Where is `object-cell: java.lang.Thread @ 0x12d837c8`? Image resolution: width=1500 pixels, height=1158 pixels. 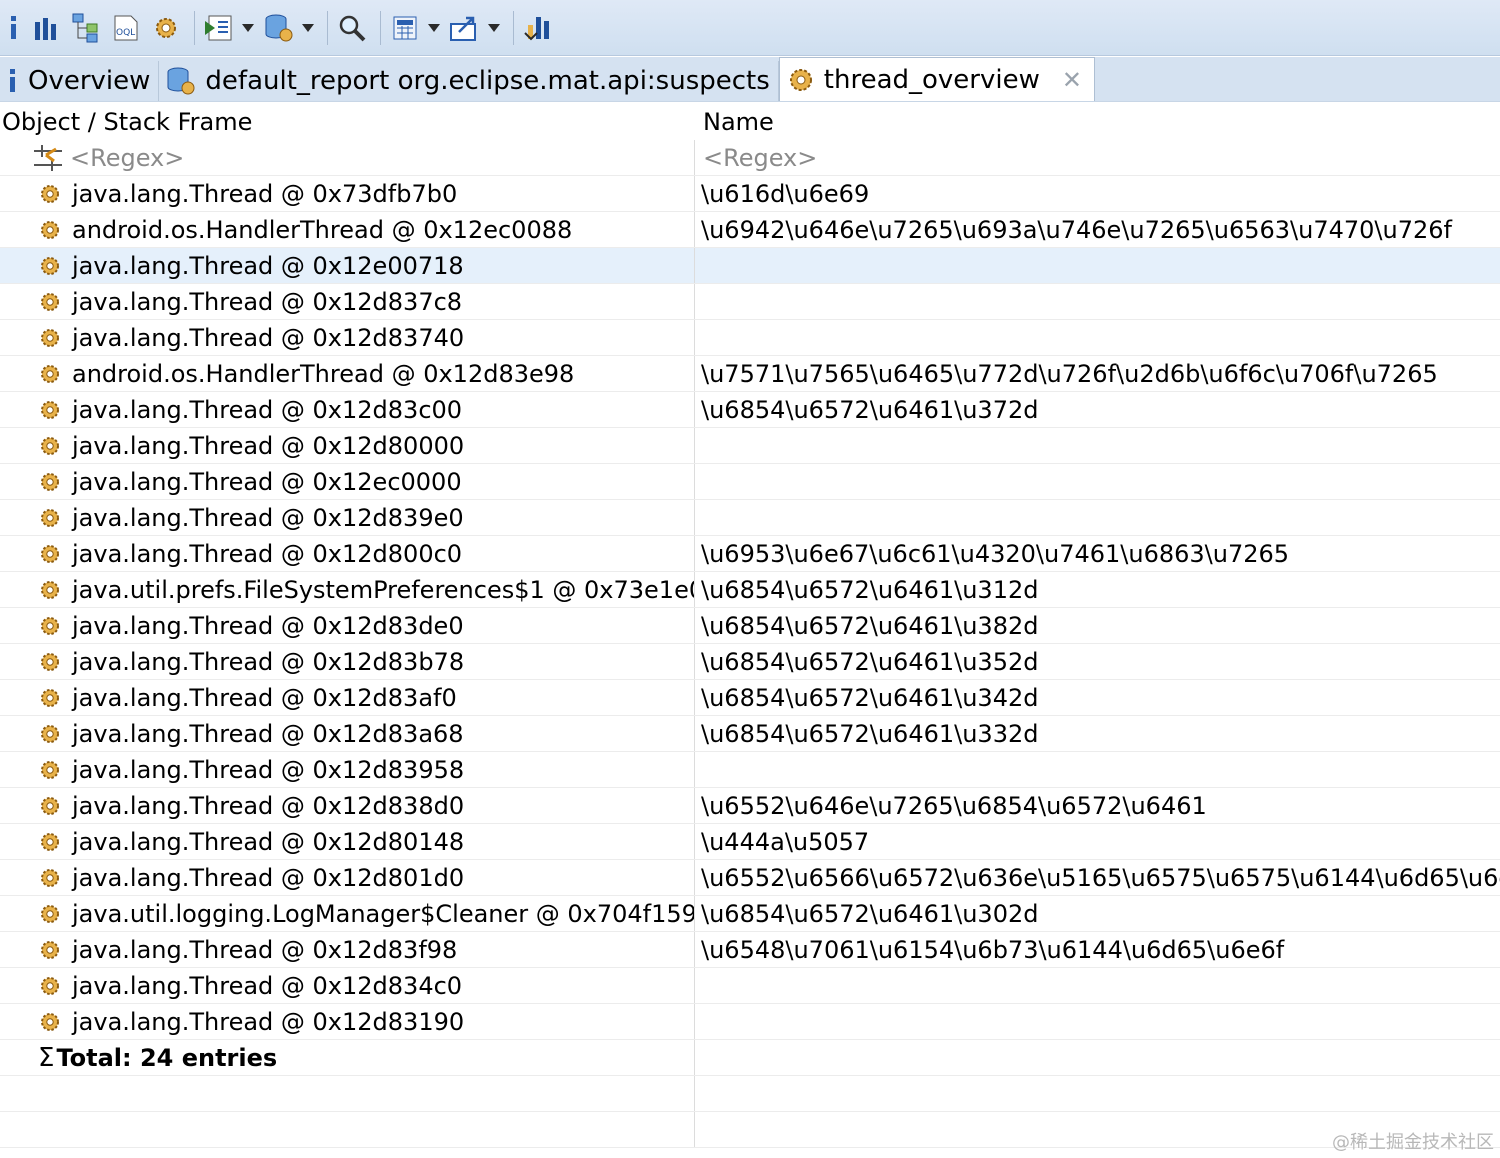
object-cell: java.lang.Thread @ 0x12d837c8 is located at coordinates (267, 301).